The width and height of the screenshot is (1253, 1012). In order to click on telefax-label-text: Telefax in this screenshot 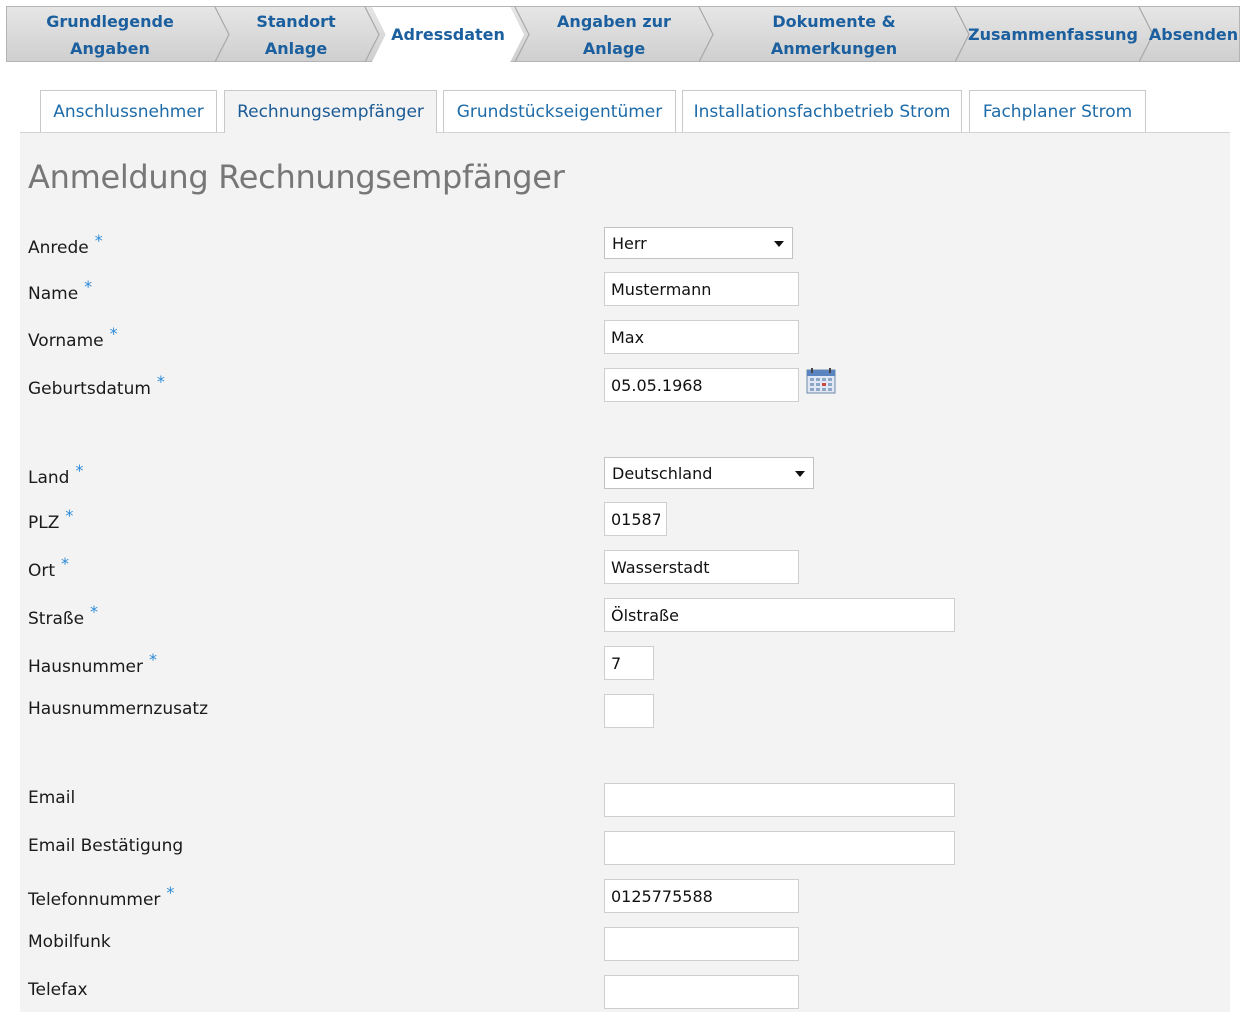, I will do `click(58, 990)`.